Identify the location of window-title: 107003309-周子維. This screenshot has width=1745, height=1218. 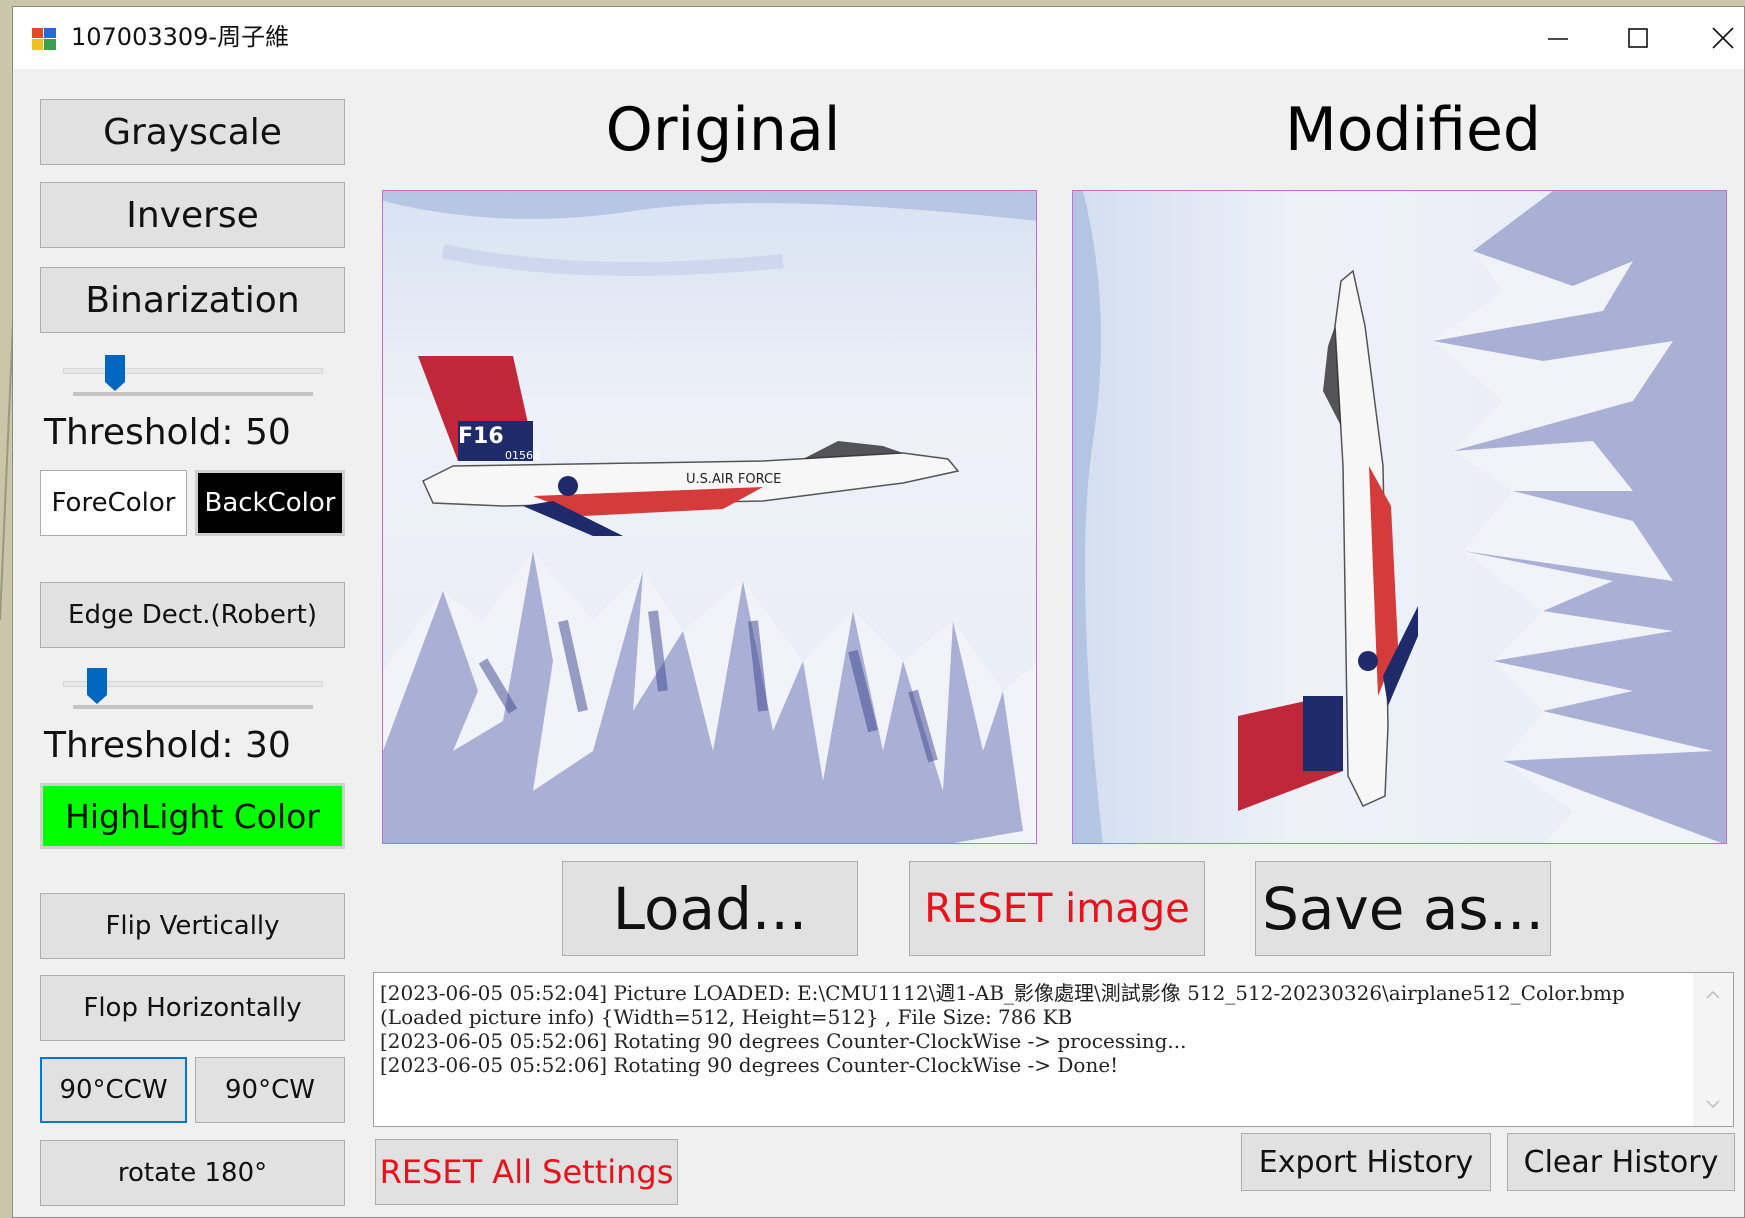
(180, 37).